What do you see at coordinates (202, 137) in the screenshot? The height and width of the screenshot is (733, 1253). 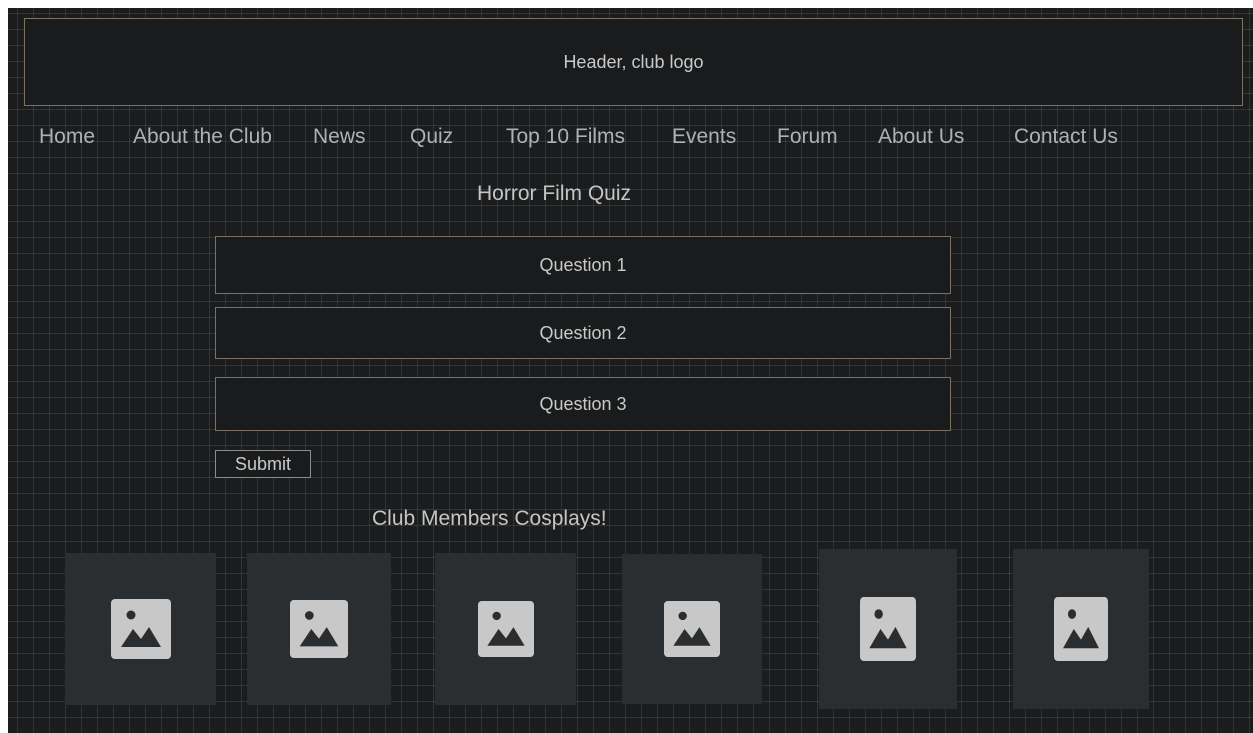 I see `nav-item-about-the-club: About the Club` at bounding box center [202, 137].